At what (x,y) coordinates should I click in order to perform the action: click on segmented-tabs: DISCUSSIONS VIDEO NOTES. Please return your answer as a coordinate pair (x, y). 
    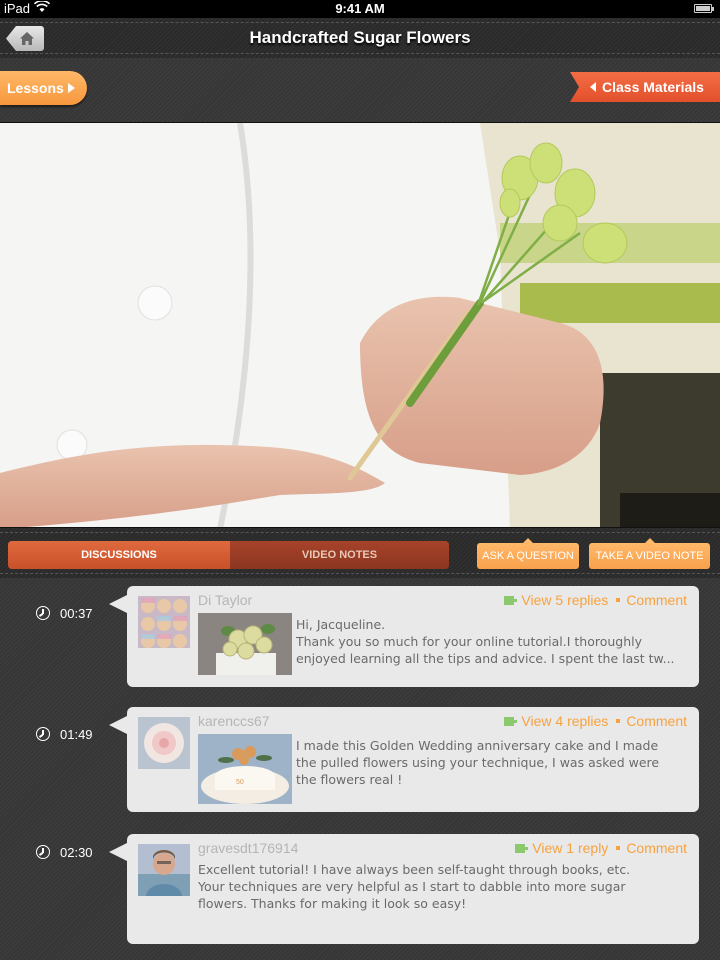
    Looking at the image, I should click on (228, 555).